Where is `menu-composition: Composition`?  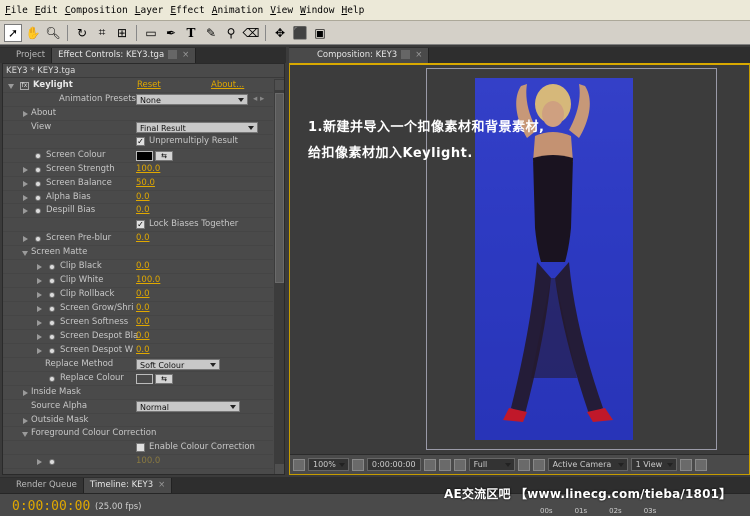
menu-composition: Composition is located at coordinates (98, 10).